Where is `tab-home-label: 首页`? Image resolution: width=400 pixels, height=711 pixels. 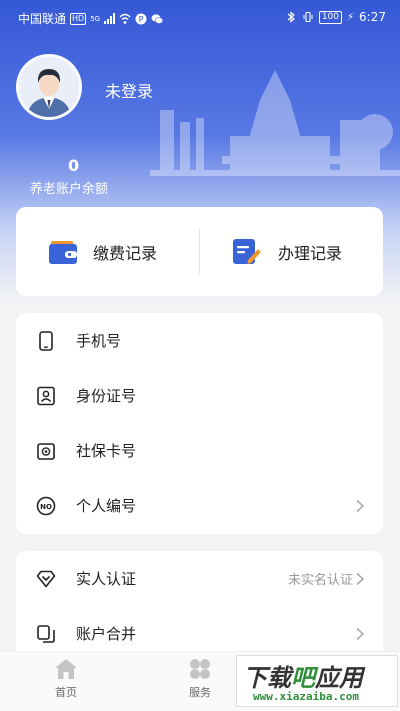
tab-home-label: 首页 is located at coordinates (66, 692).